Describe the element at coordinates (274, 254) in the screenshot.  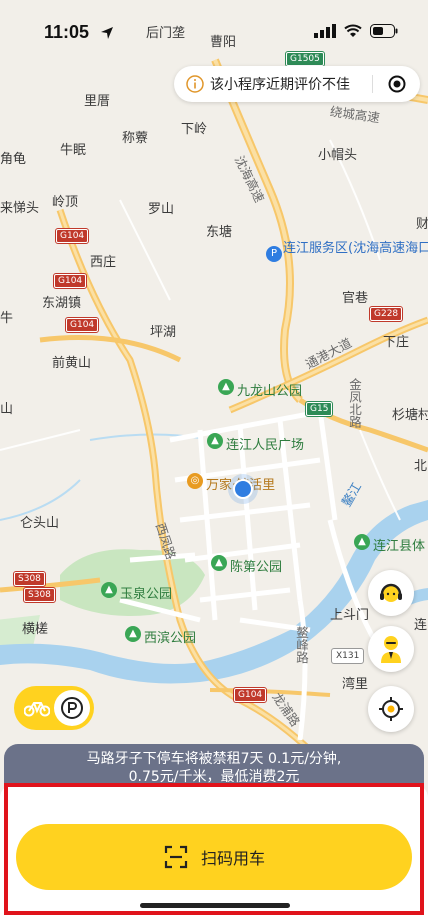
I see `service-area-icon: P` at that location.